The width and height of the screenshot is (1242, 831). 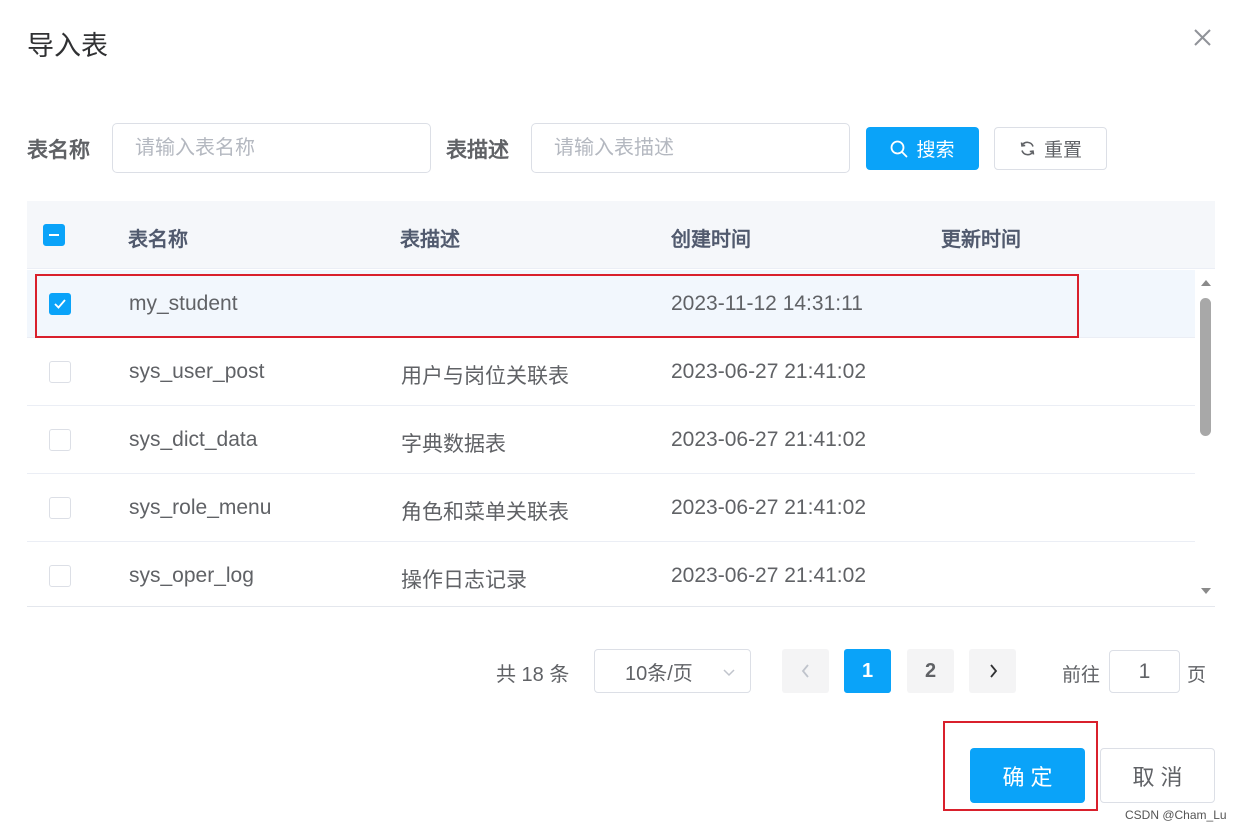 What do you see at coordinates (1206, 283) in the screenshot?
I see `scroll-up-arrow-icon` at bounding box center [1206, 283].